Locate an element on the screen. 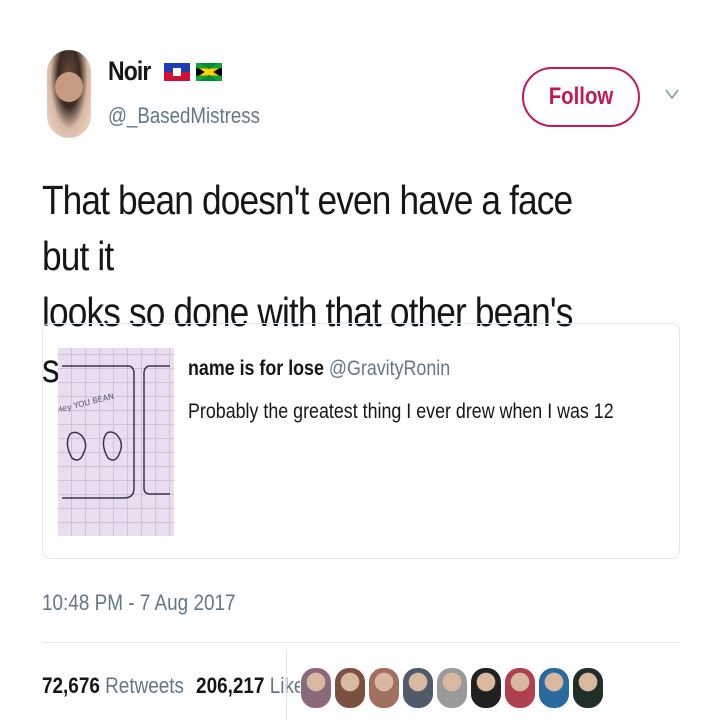 This screenshot has height=720, width=720. user-handle: @_BasedMistress is located at coordinates (184, 116).